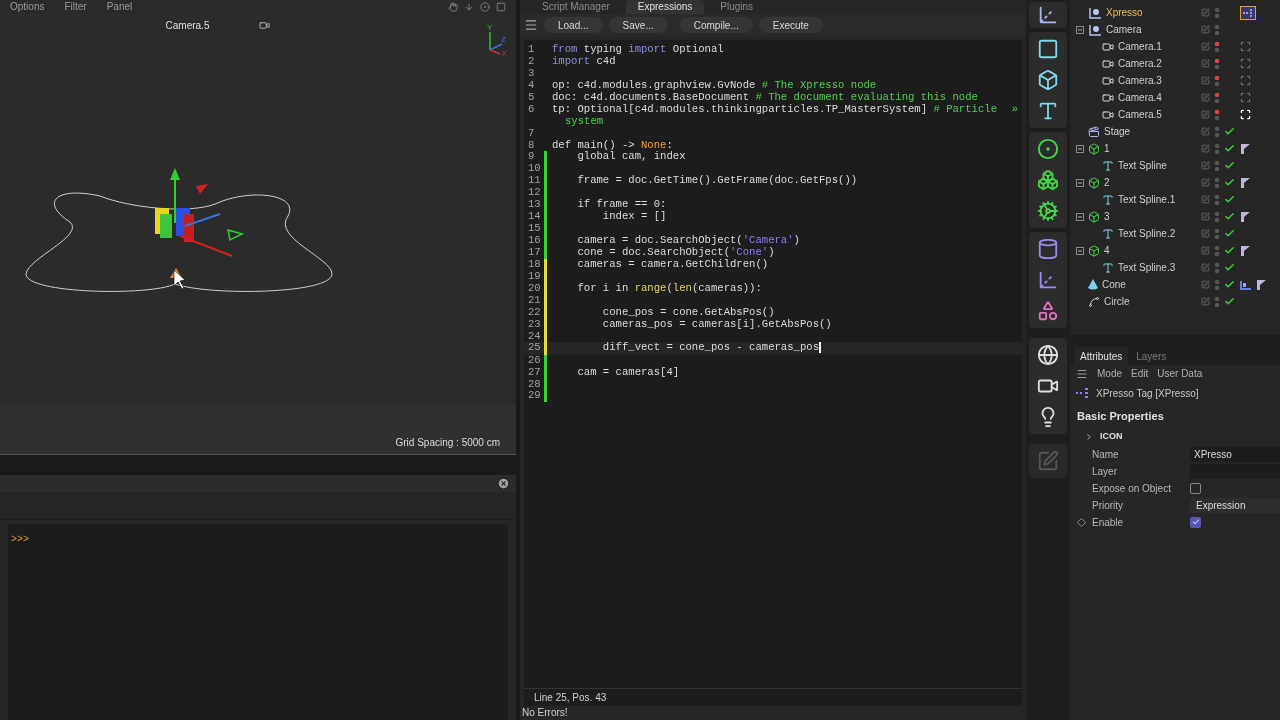 This screenshot has width=1280, height=720. Describe the element at coordinates (1235, 505) in the screenshot. I see `dropdown: Expression` at that location.